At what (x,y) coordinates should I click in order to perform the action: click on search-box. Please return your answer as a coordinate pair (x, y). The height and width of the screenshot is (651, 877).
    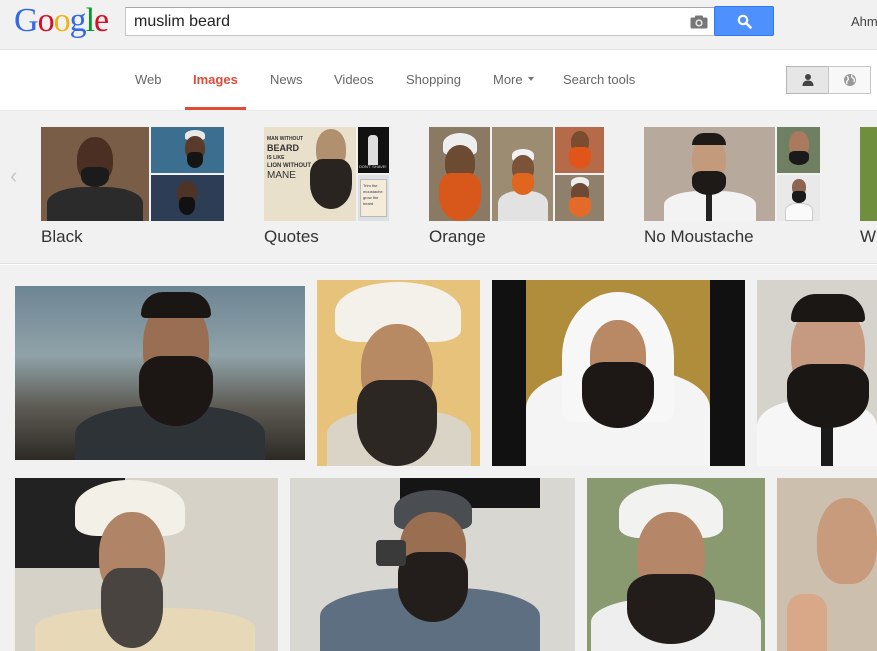
    Looking at the image, I should click on (421, 21).